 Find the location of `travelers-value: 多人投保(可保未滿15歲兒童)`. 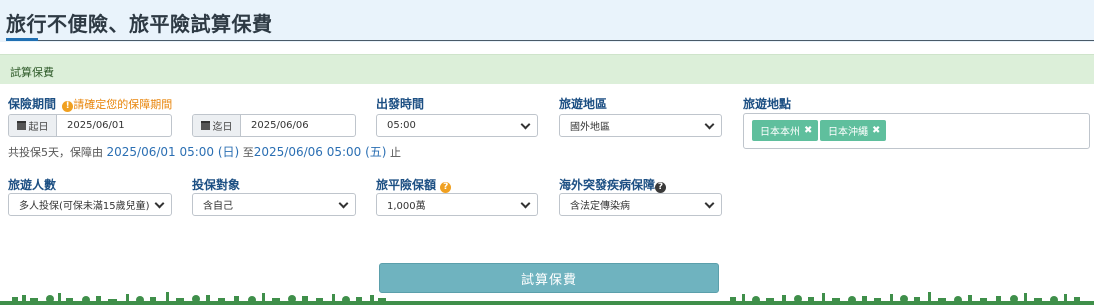

travelers-value: 多人投保(可保未滿15歲兒童) is located at coordinates (84, 206).